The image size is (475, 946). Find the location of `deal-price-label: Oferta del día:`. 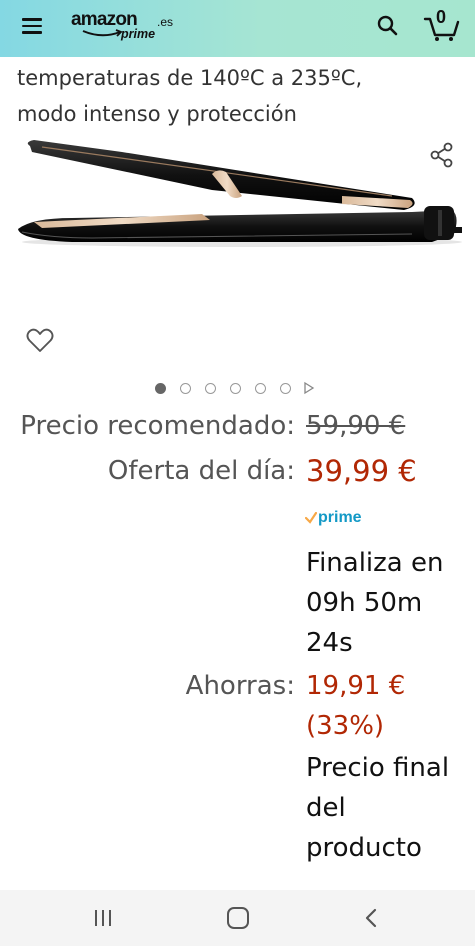

deal-price-label: Oferta del día: is located at coordinates (201, 471).